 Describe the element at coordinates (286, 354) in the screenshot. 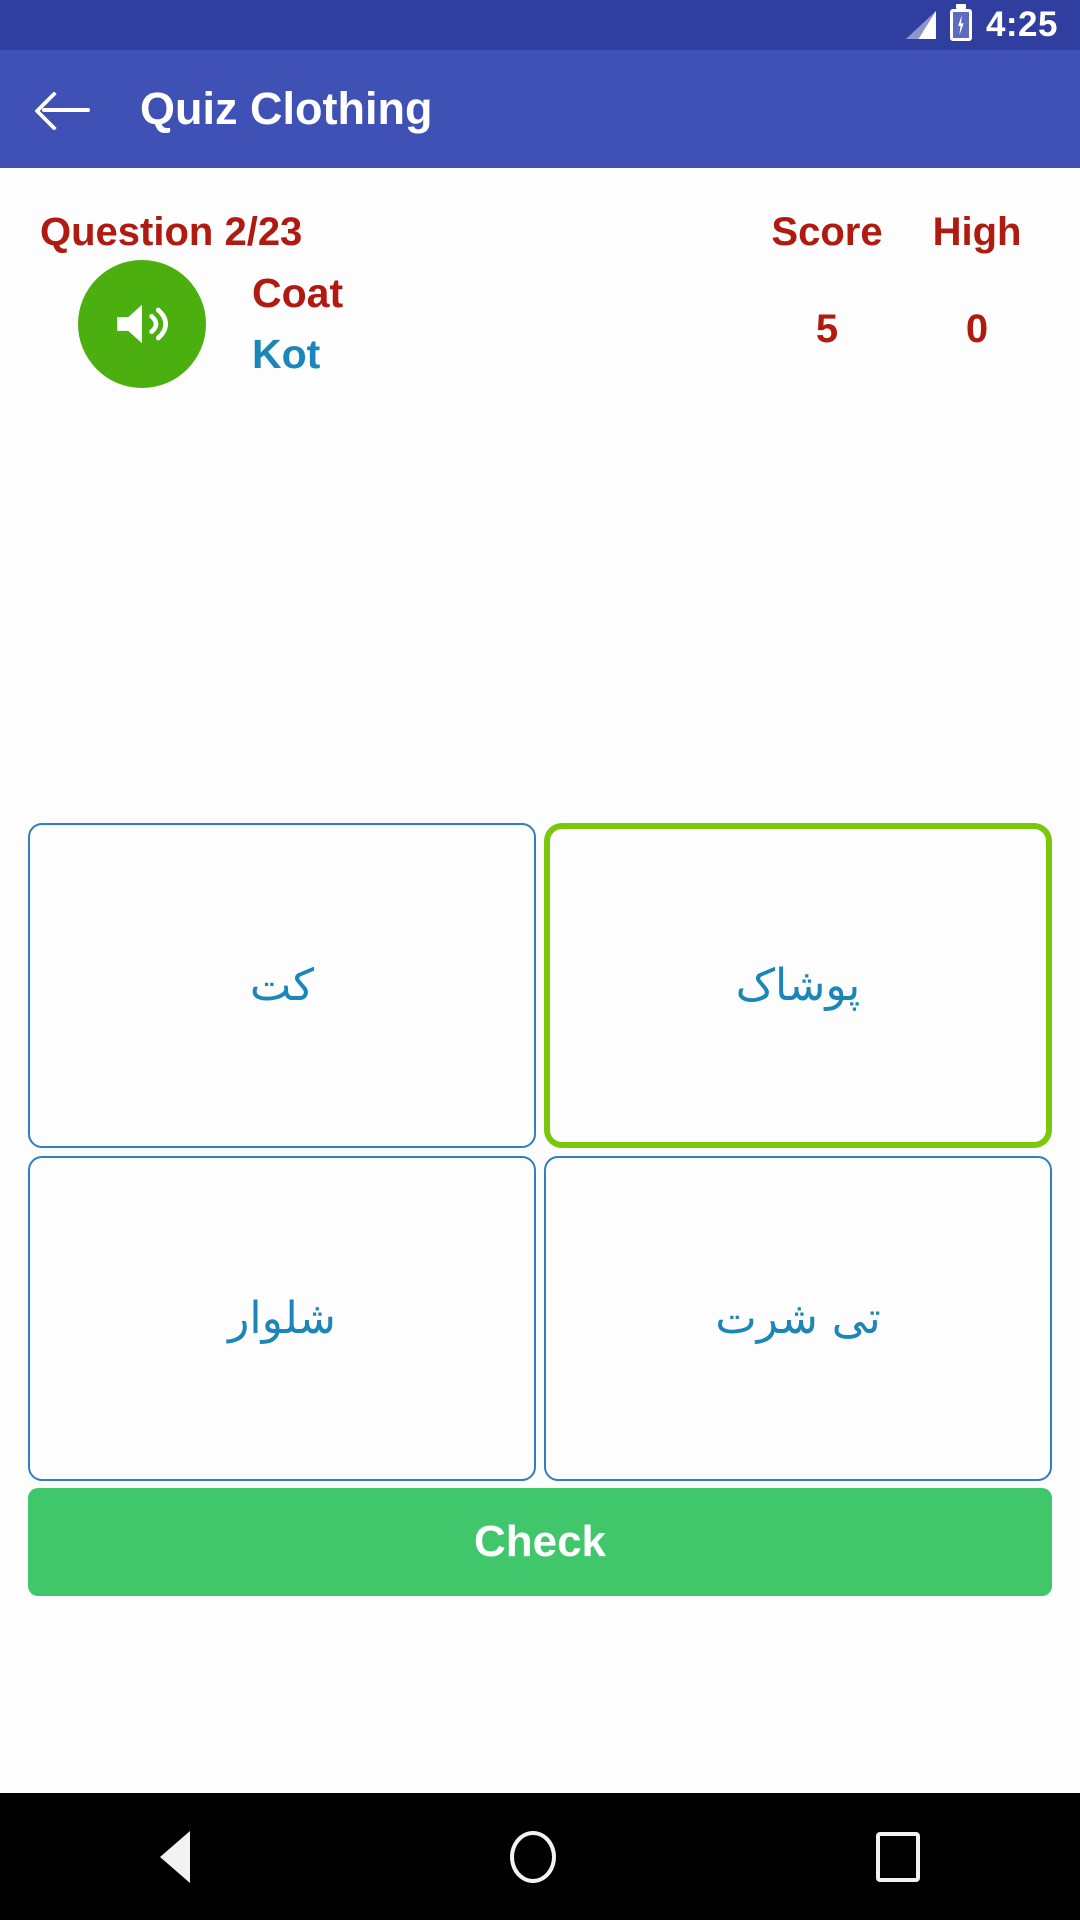

I see `prompt-word-transliteration: Kot` at that location.